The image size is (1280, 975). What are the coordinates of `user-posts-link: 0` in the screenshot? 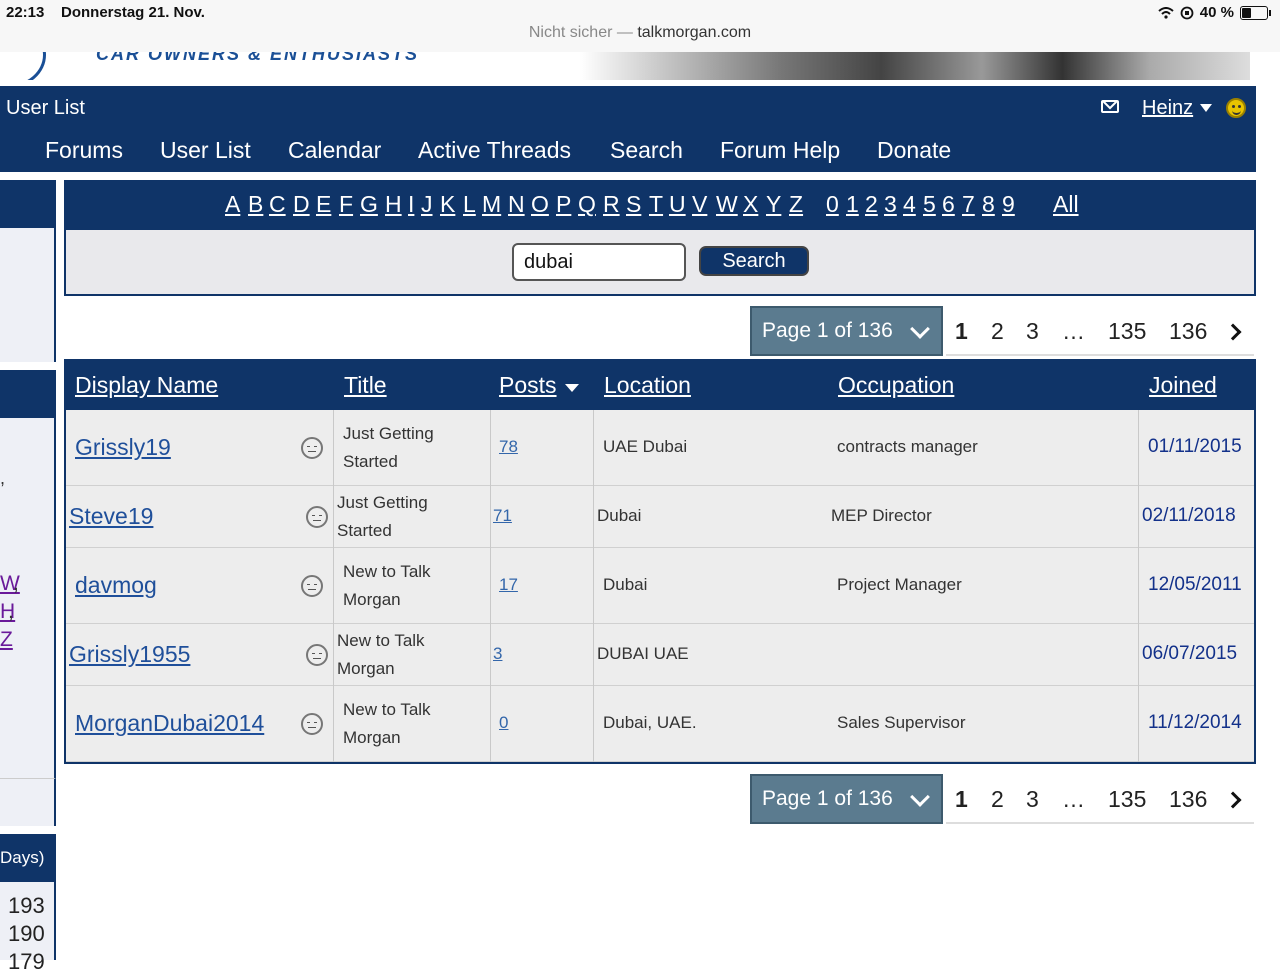 It's located at (503, 723).